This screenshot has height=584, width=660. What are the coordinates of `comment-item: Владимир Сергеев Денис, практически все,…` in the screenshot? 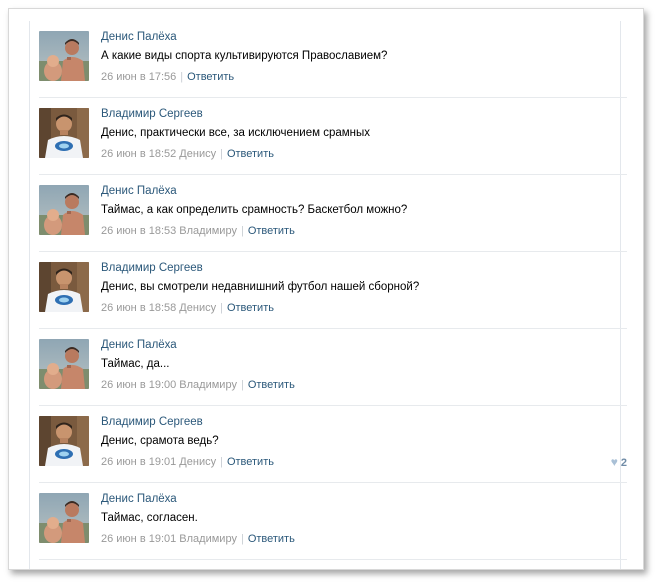 It's located at (333, 136).